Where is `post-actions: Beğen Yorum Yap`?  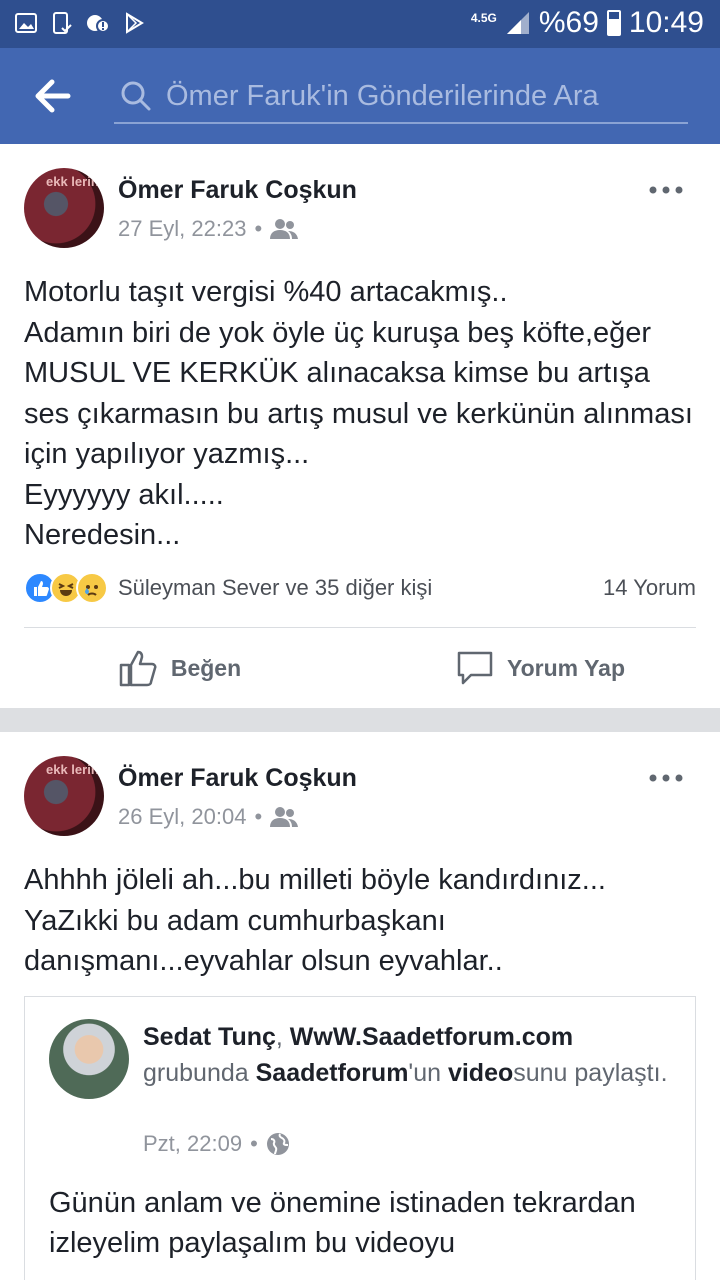 post-actions: Beğen Yorum Yap is located at coordinates (360, 668).